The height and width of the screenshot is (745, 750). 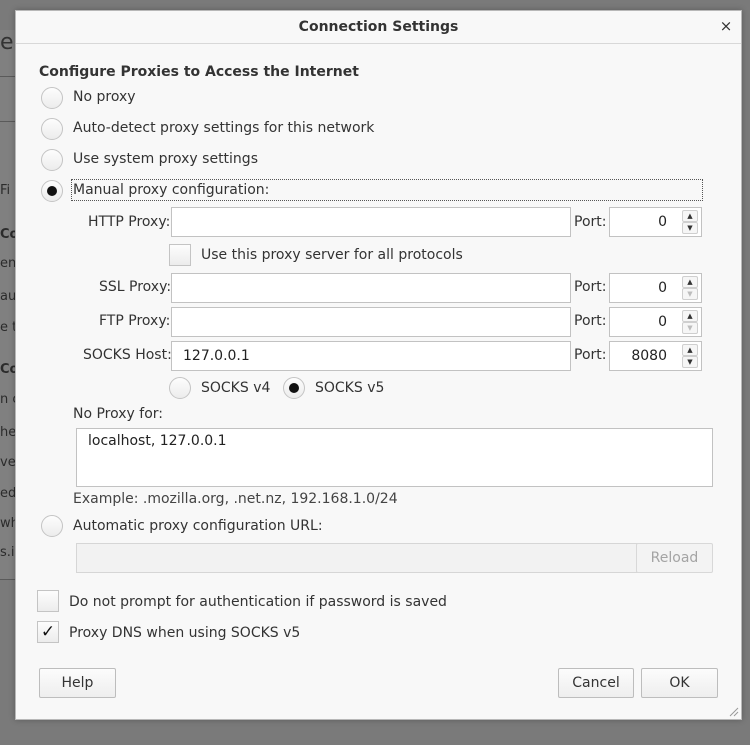 What do you see at coordinates (52, 160) in the screenshot?
I see `system-proxy-radio` at bounding box center [52, 160].